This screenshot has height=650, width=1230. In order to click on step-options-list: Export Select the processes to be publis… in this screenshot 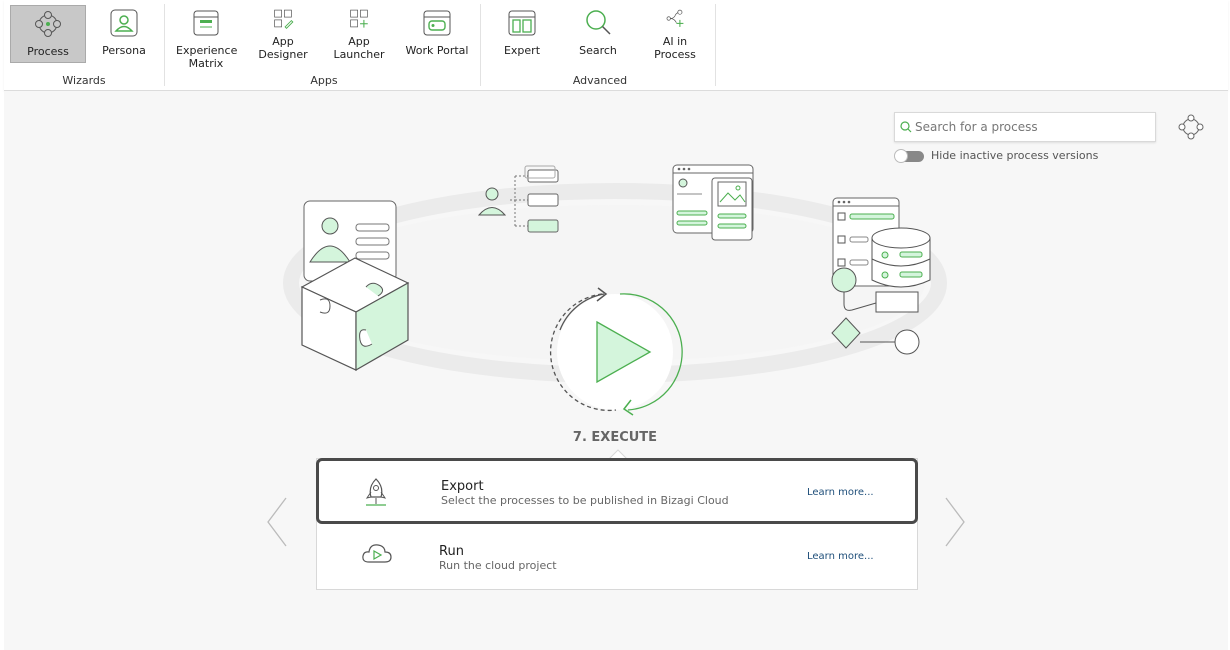, I will do `click(617, 524)`.